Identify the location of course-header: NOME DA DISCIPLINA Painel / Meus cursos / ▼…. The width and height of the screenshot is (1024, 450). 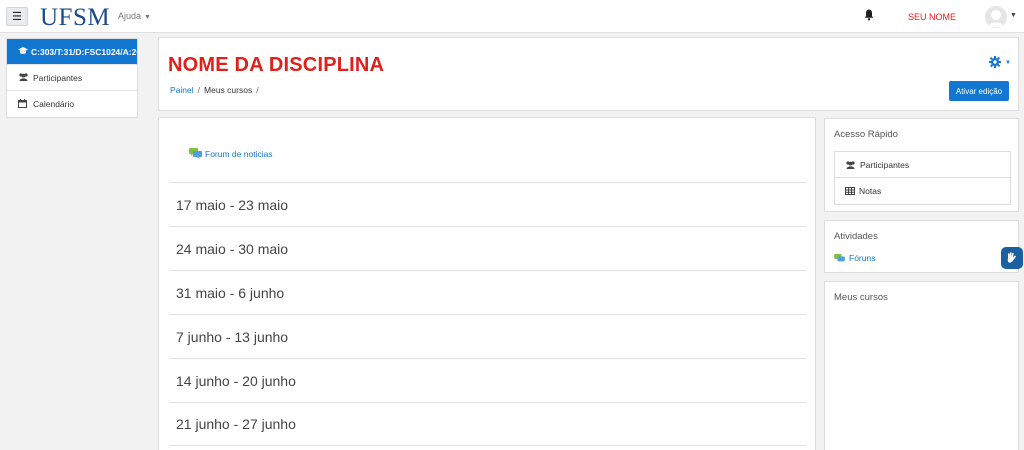
(588, 74).